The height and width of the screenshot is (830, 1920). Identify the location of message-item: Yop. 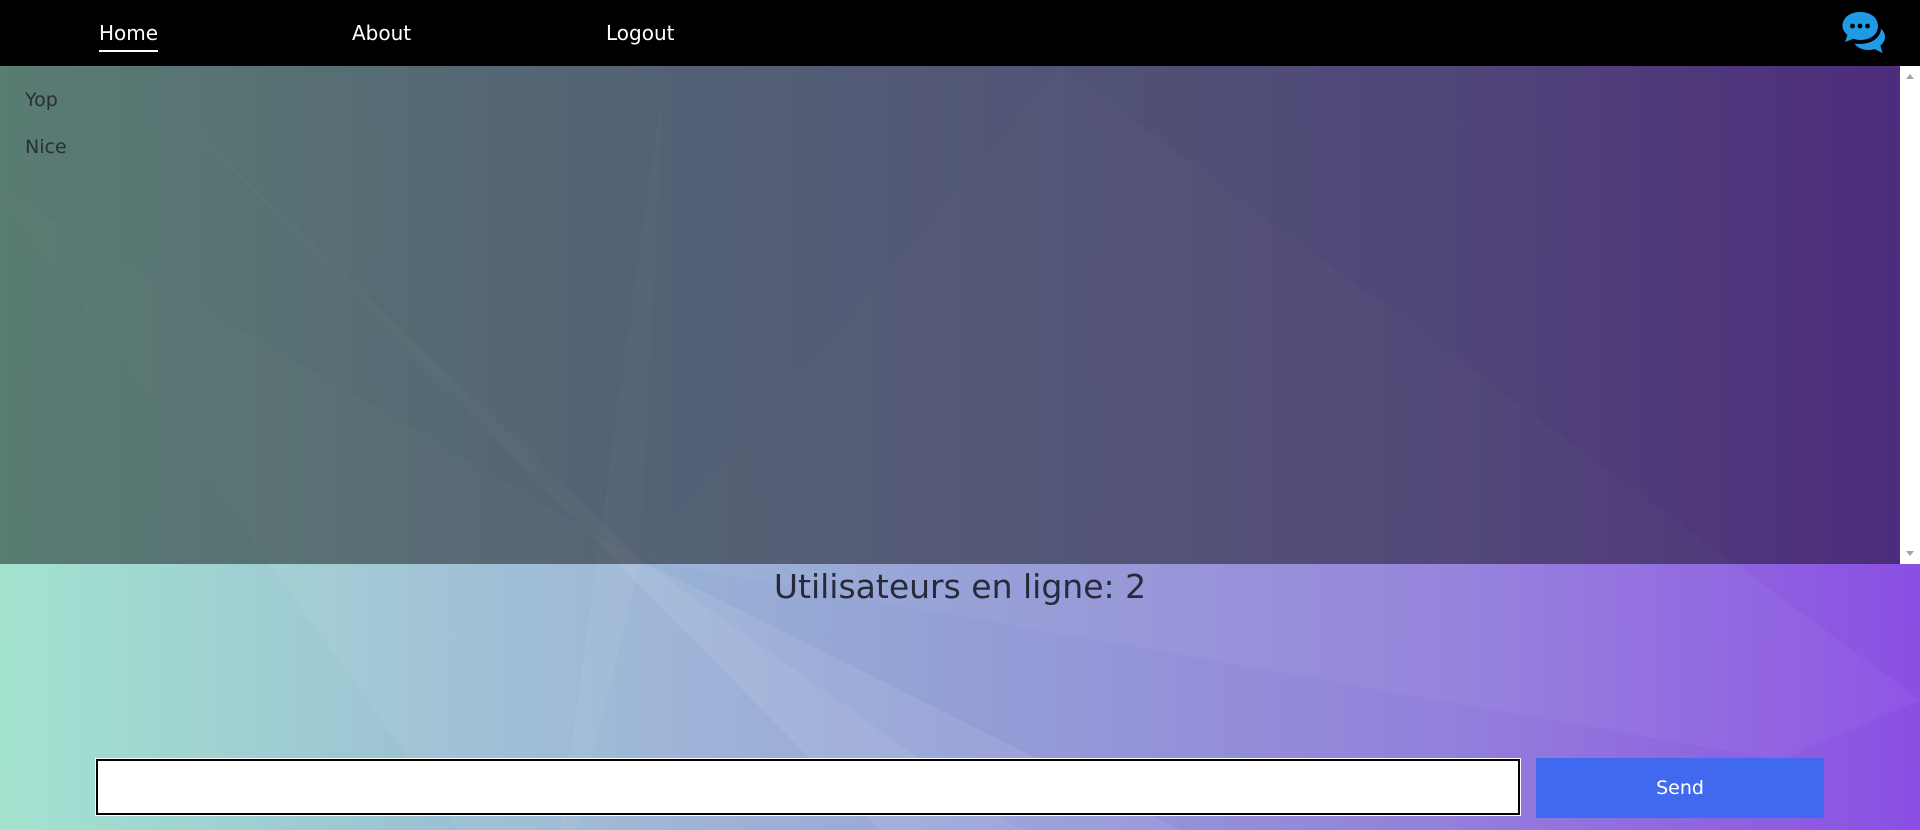
(41, 100).